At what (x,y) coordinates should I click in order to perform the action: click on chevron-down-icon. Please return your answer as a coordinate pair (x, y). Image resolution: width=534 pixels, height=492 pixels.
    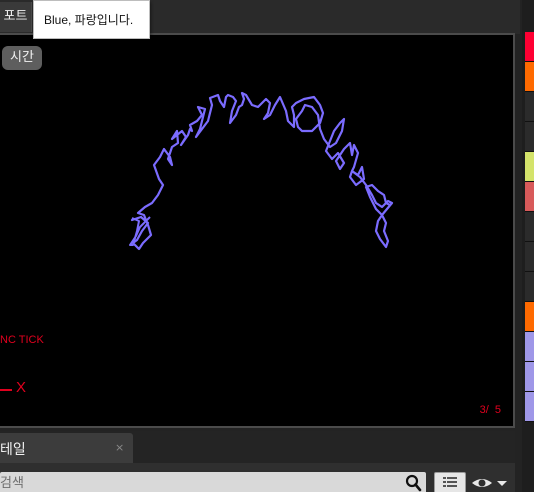
    Looking at the image, I should click on (502, 483).